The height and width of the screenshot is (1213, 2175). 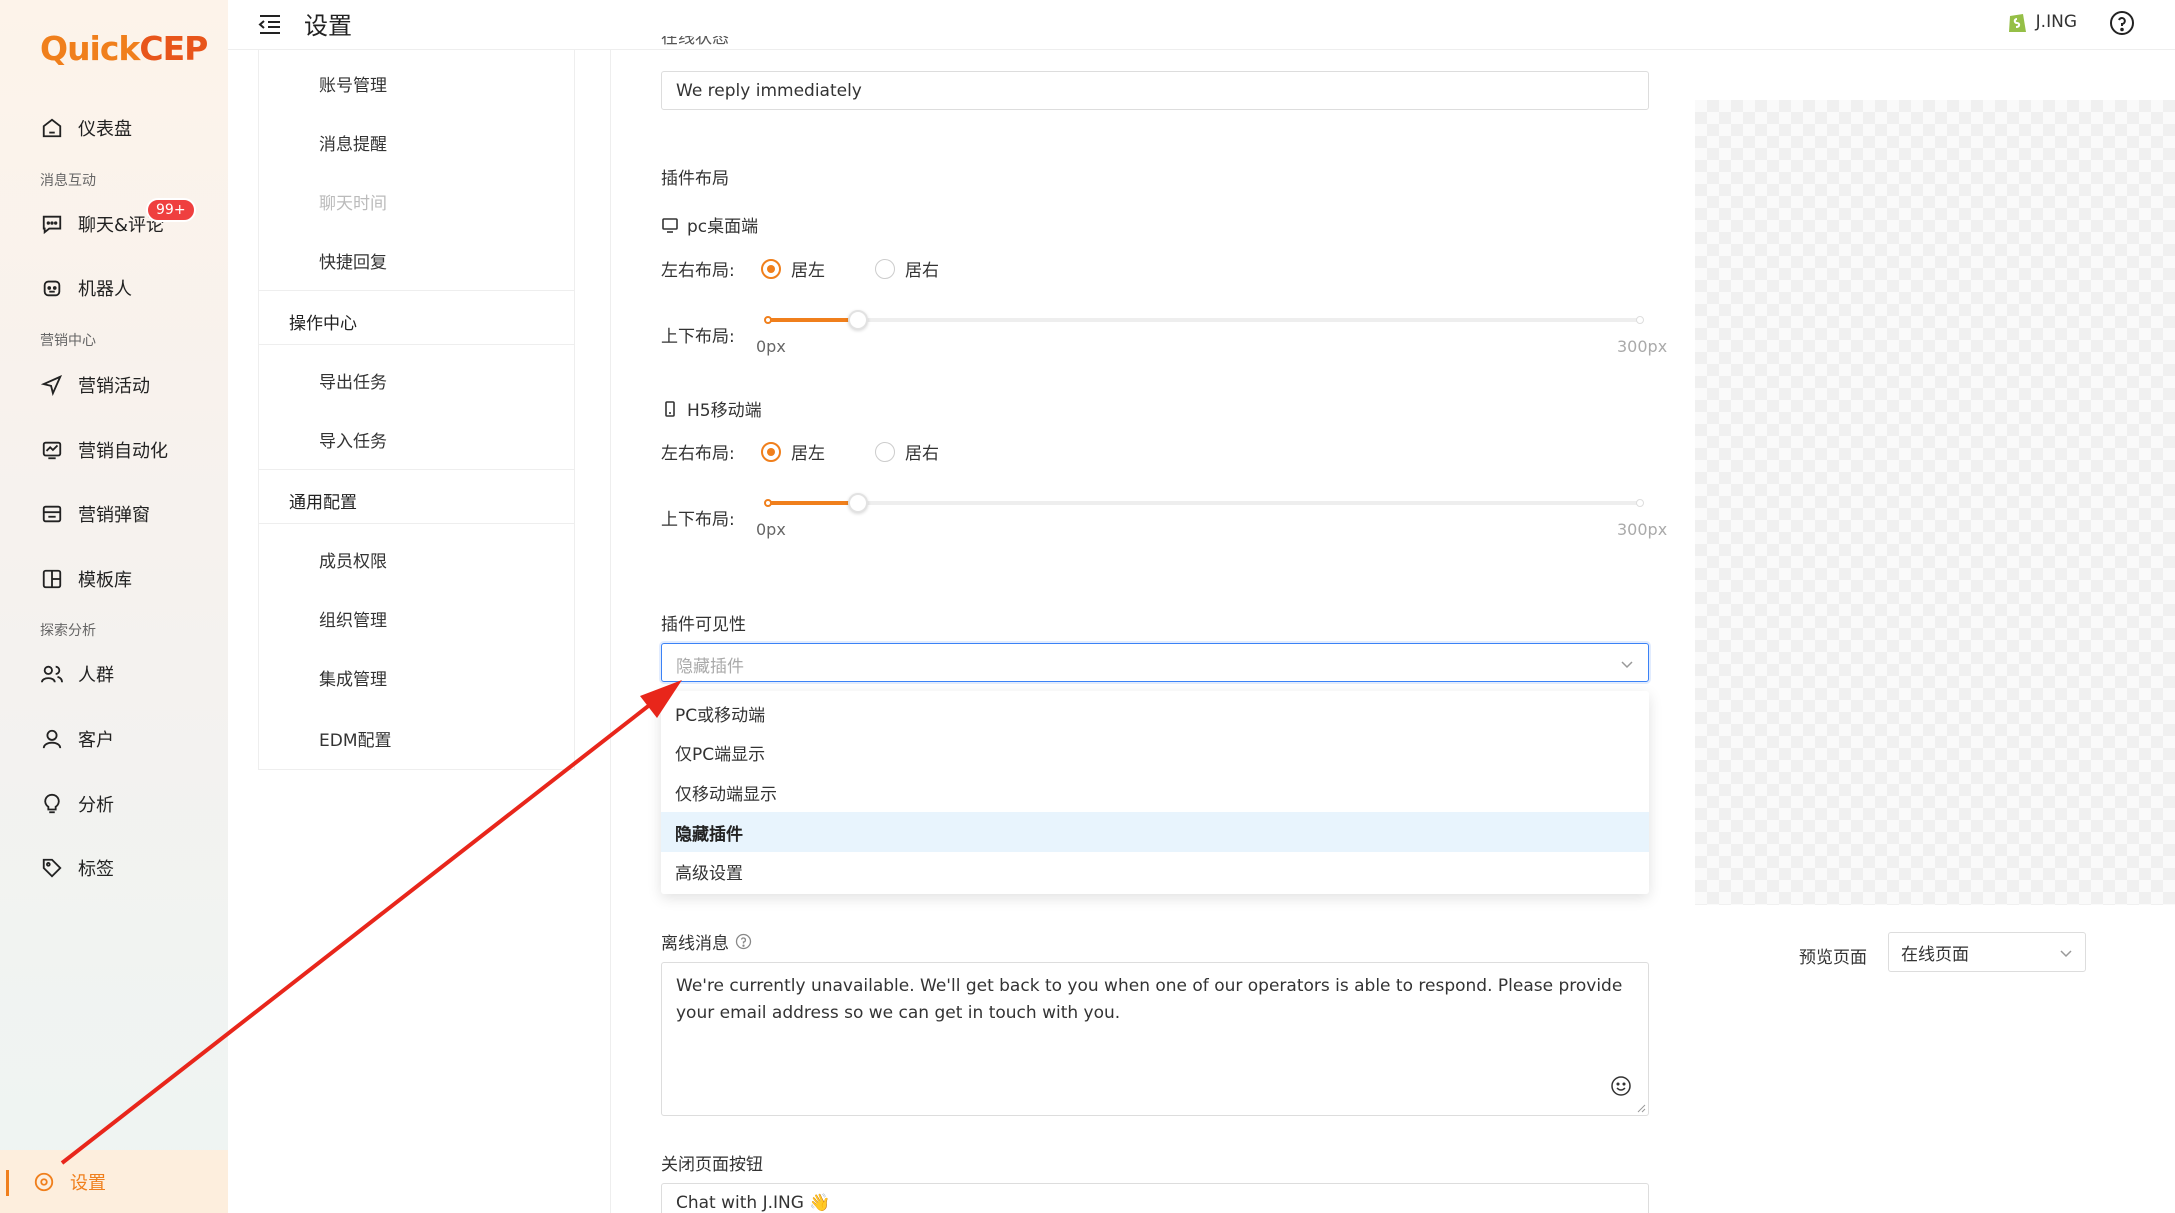 What do you see at coordinates (922, 454) in the screenshot?
I see `h5-radio-right-label: 居右` at bounding box center [922, 454].